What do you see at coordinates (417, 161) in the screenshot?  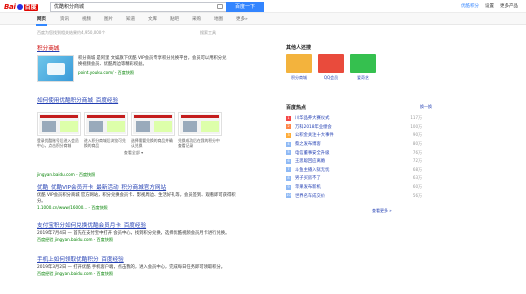 I see `hot-value: 72万` at bounding box center [417, 161].